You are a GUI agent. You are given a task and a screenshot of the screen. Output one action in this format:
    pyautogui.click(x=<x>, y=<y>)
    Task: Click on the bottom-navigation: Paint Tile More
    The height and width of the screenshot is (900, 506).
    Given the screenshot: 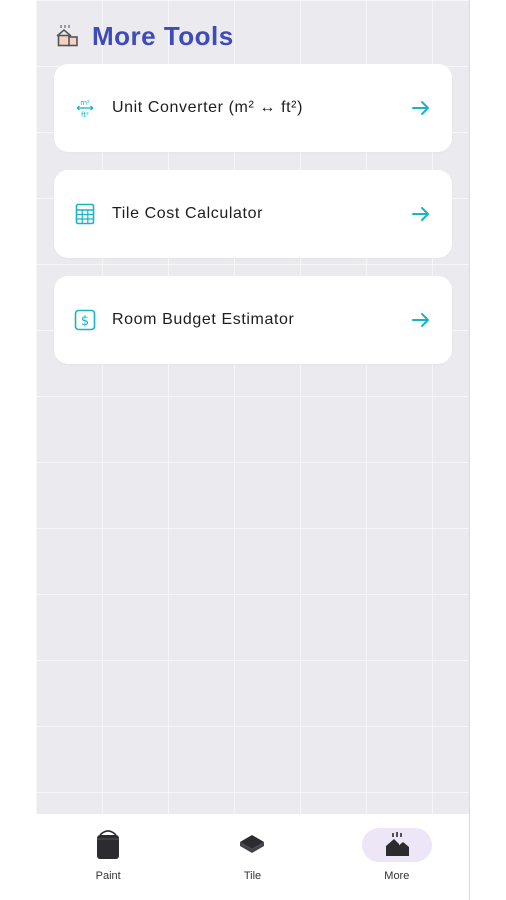 What is the action you would take?
    pyautogui.click(x=252, y=857)
    